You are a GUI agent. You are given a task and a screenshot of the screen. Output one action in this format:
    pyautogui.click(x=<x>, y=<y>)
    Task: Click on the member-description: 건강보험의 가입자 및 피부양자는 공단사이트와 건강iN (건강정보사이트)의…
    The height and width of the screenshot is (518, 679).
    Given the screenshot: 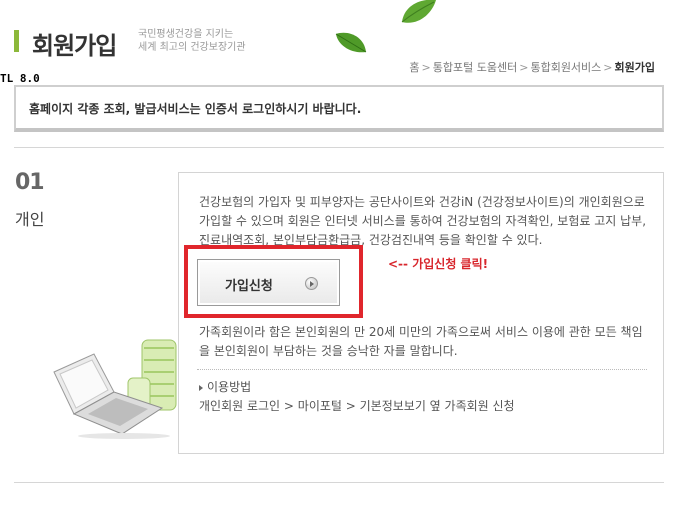 What is the action you would take?
    pyautogui.click(x=423, y=221)
    